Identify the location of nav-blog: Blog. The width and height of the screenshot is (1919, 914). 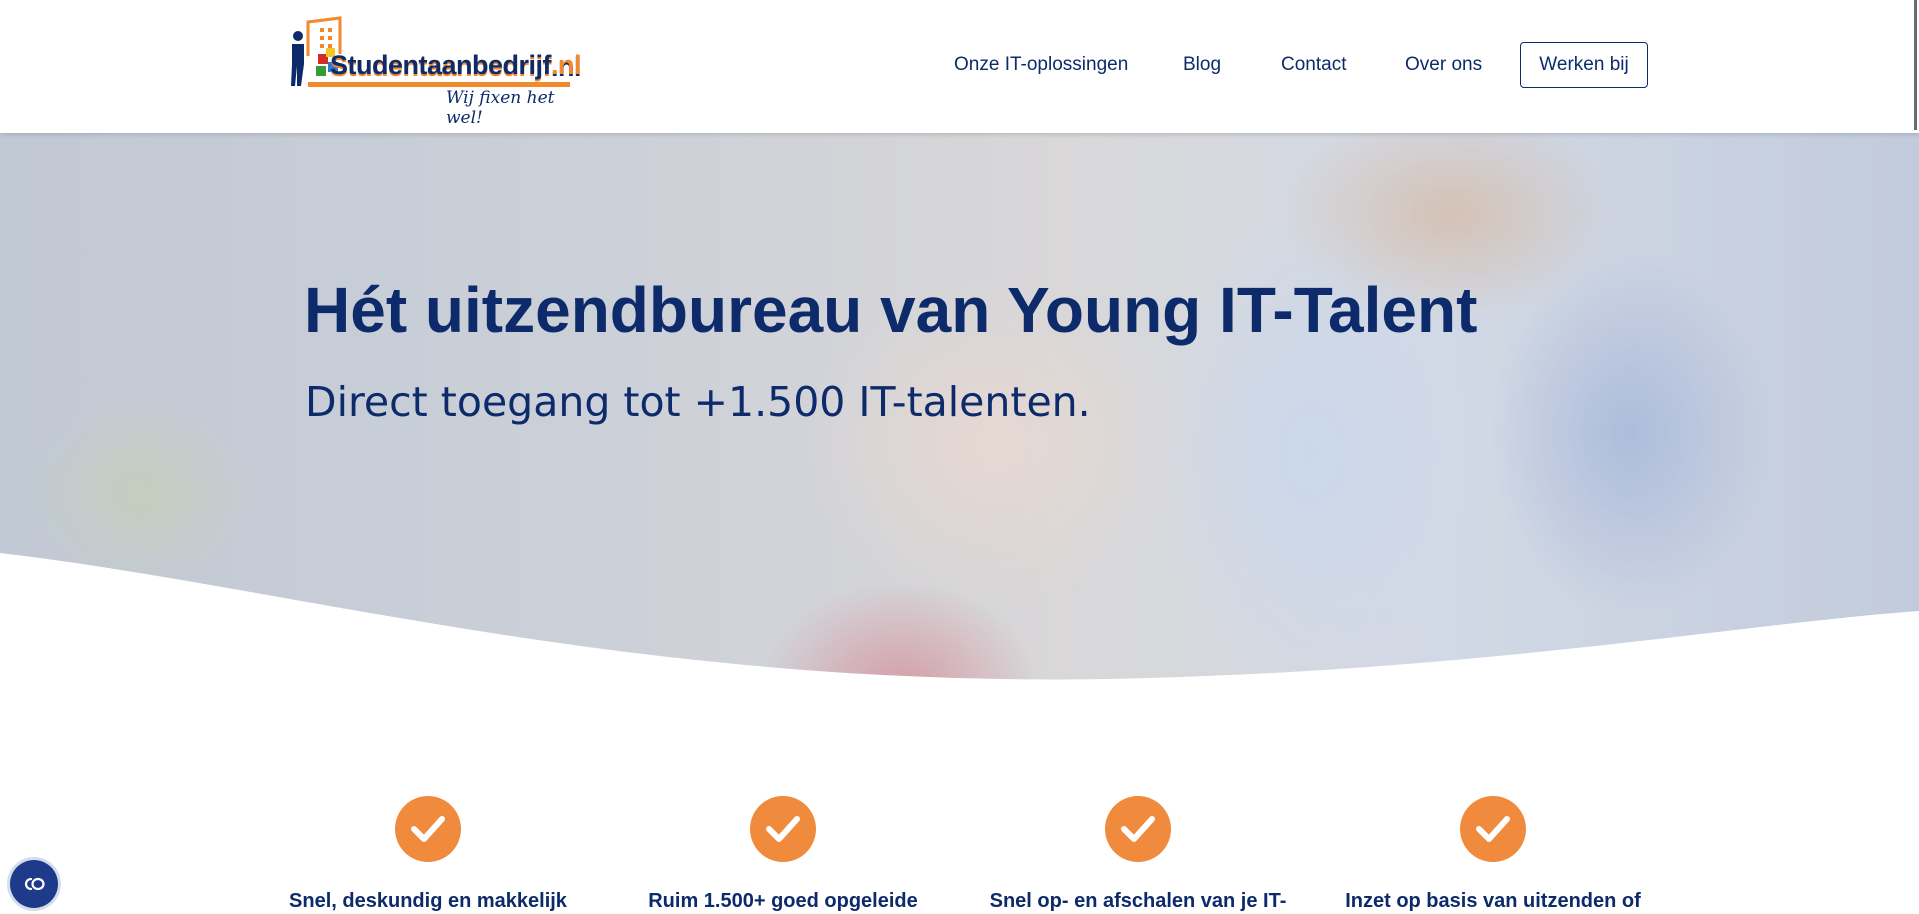
(1202, 65).